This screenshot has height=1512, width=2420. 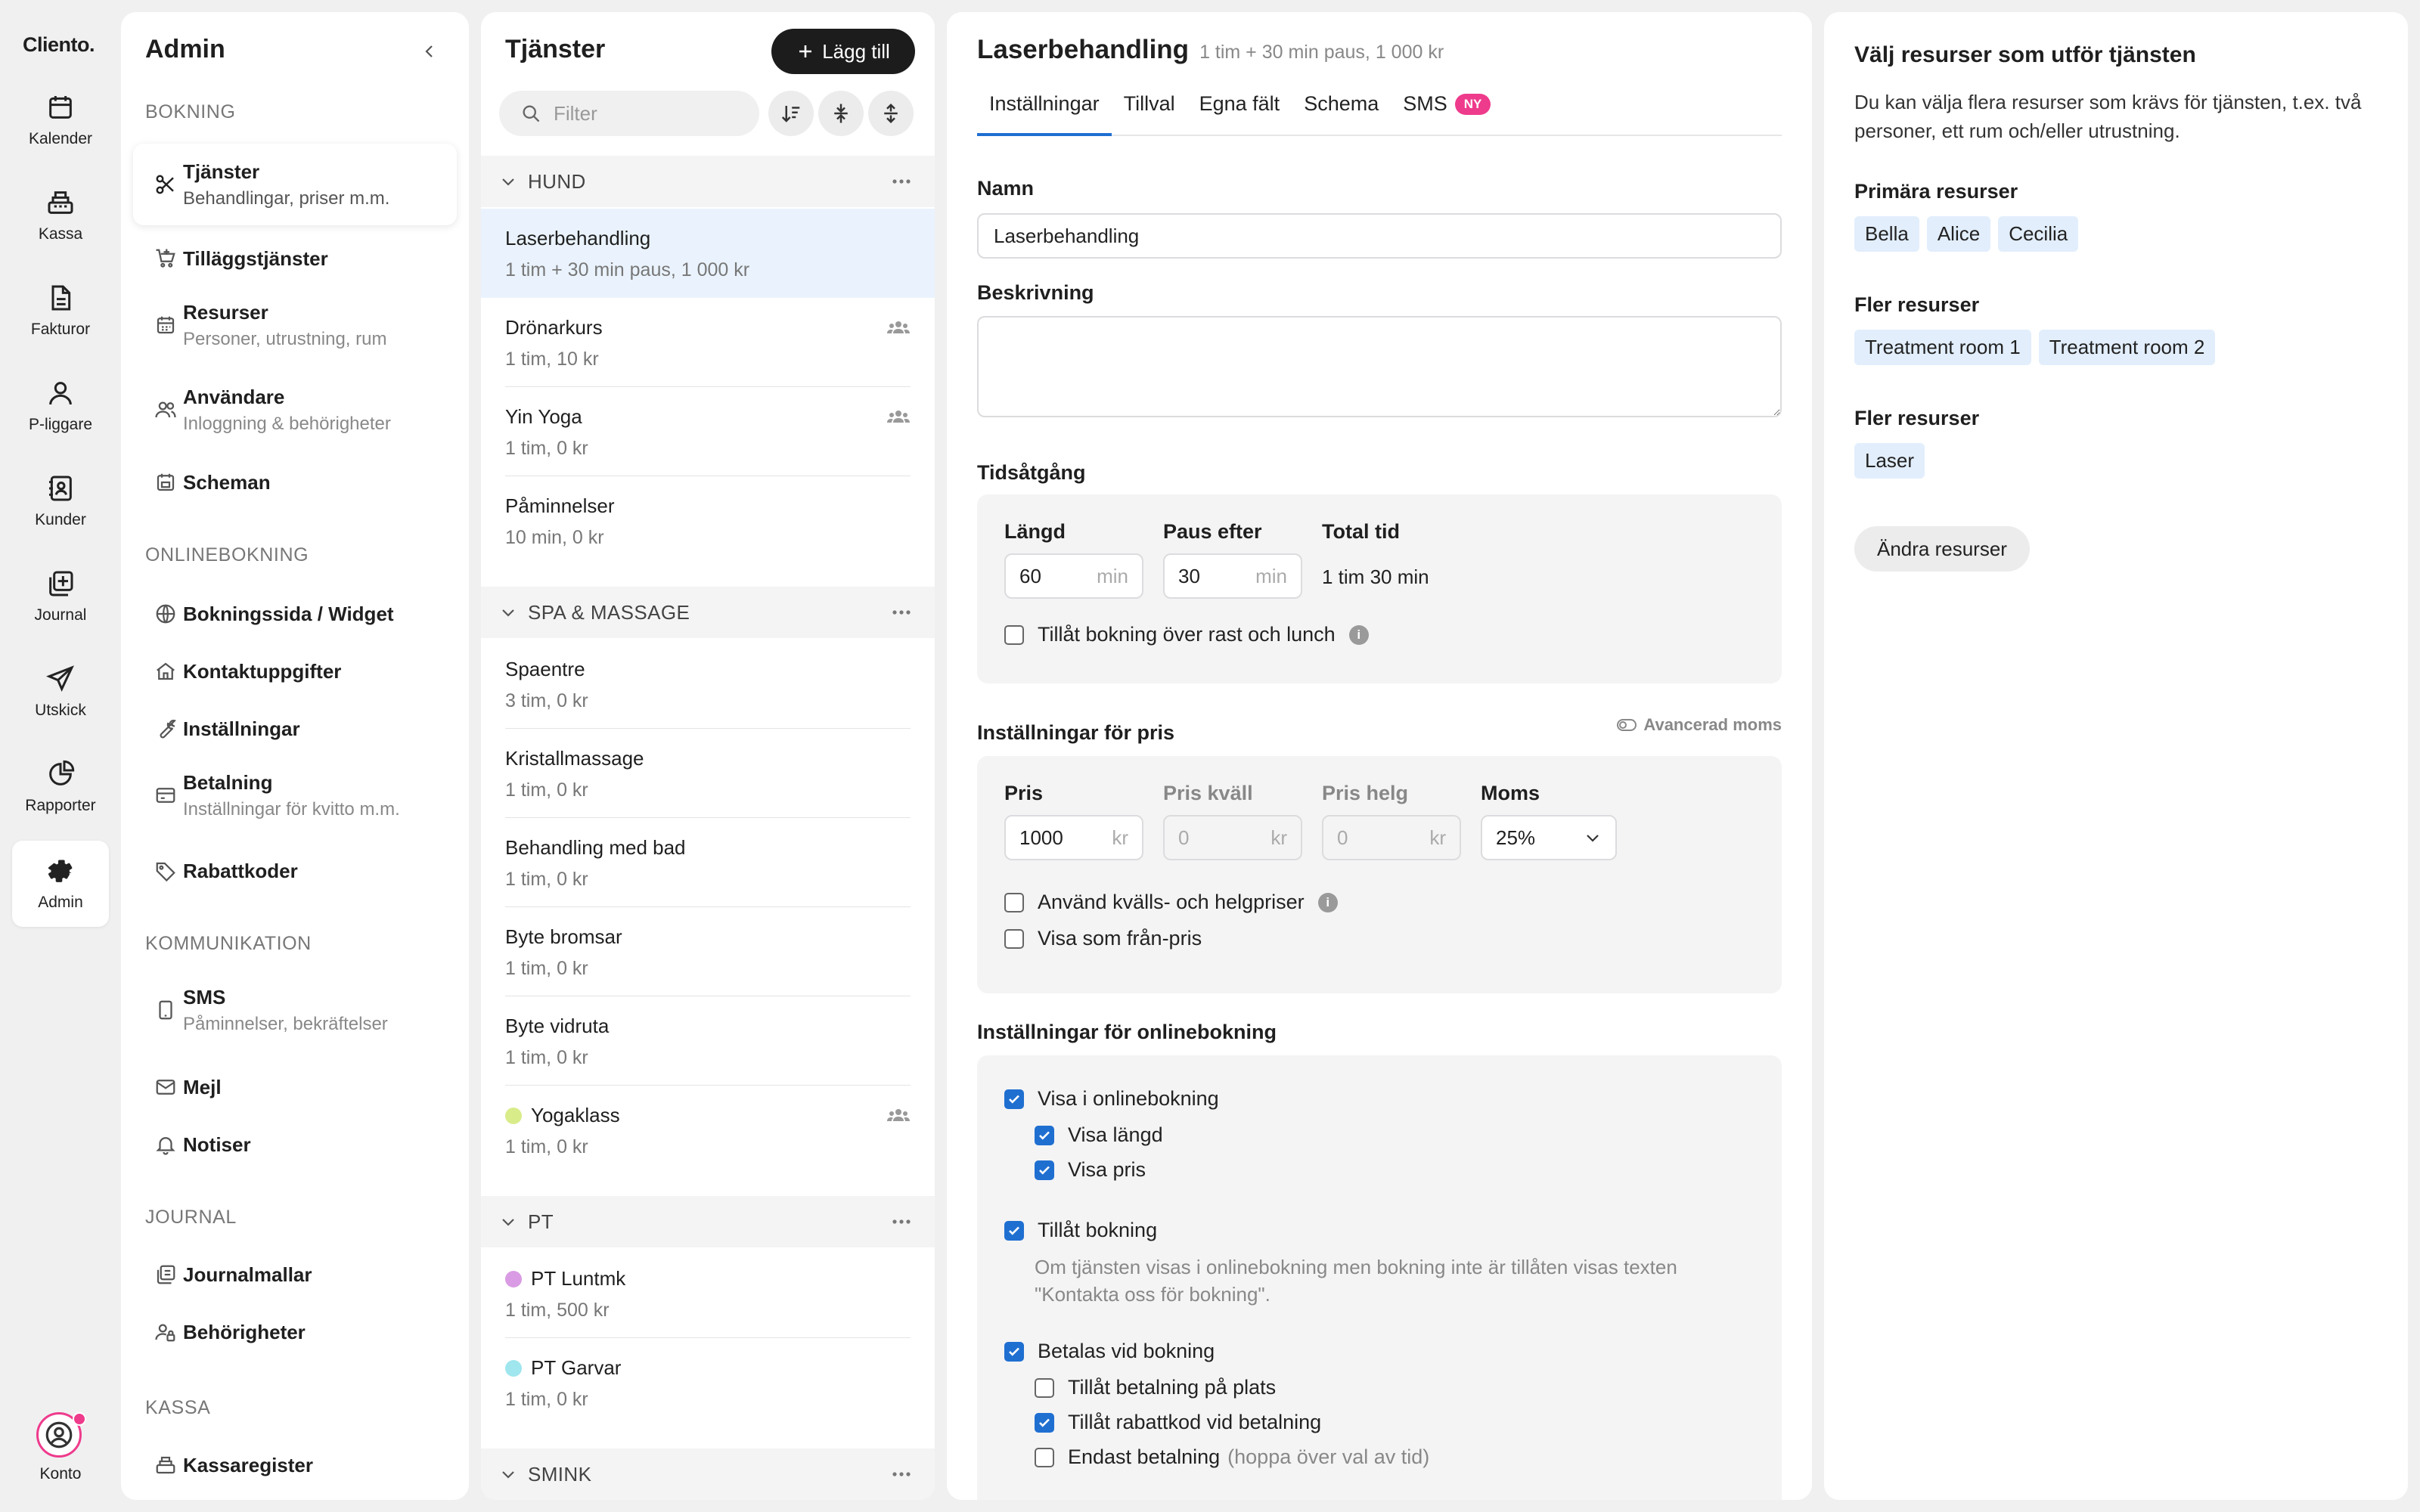 I want to click on admin-nav-mejl: Mejl, so click(x=295, y=1087).